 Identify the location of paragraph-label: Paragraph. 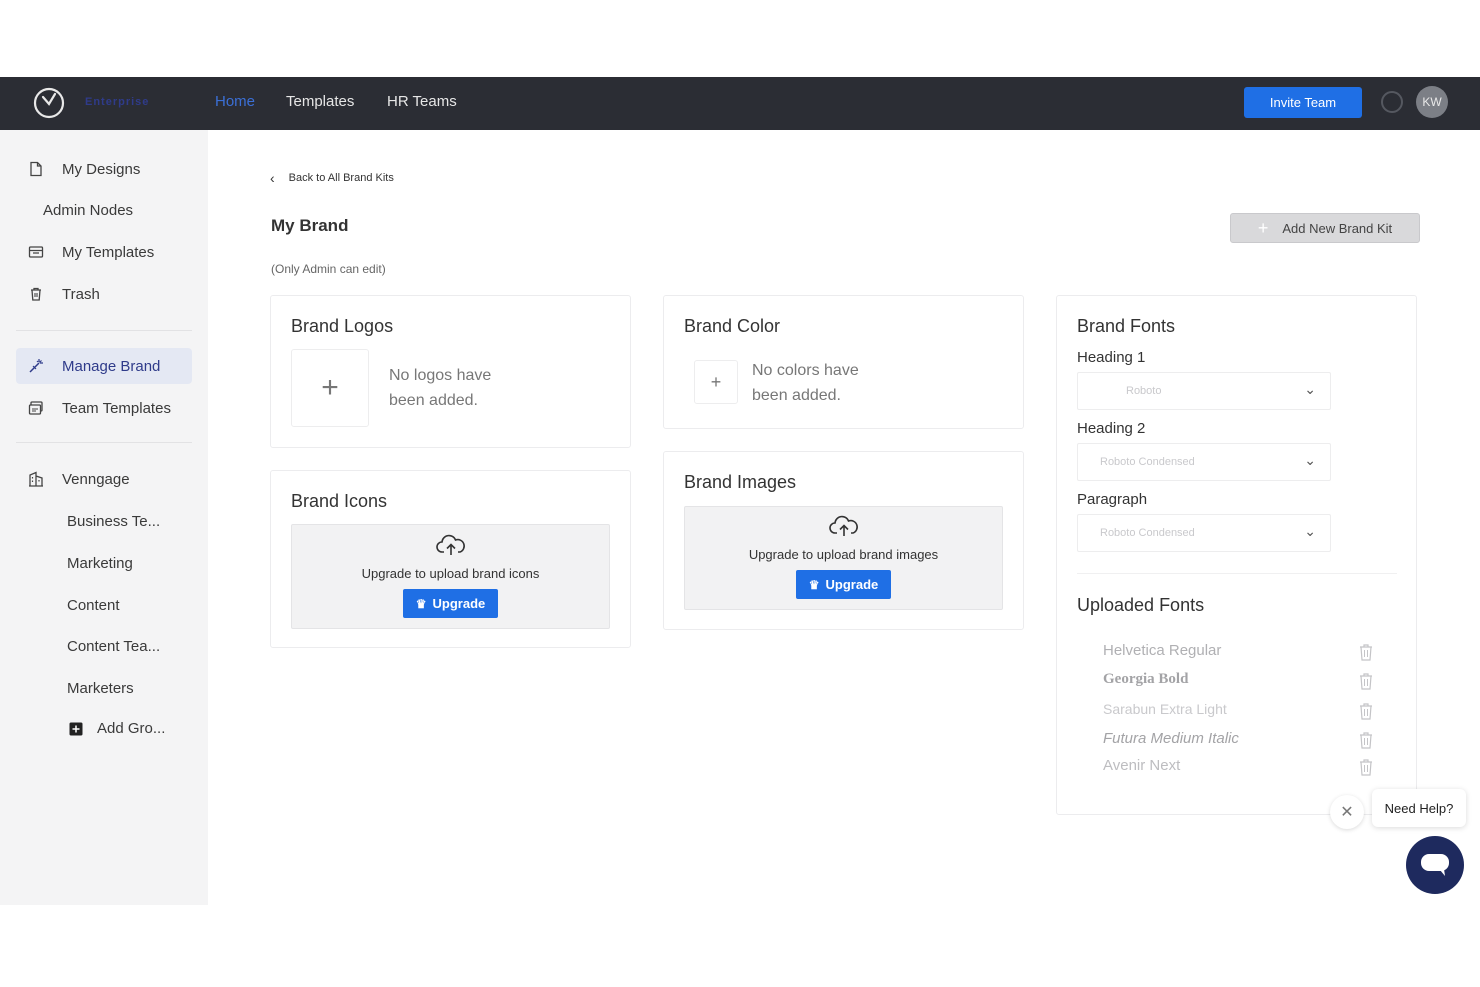
(1112, 499).